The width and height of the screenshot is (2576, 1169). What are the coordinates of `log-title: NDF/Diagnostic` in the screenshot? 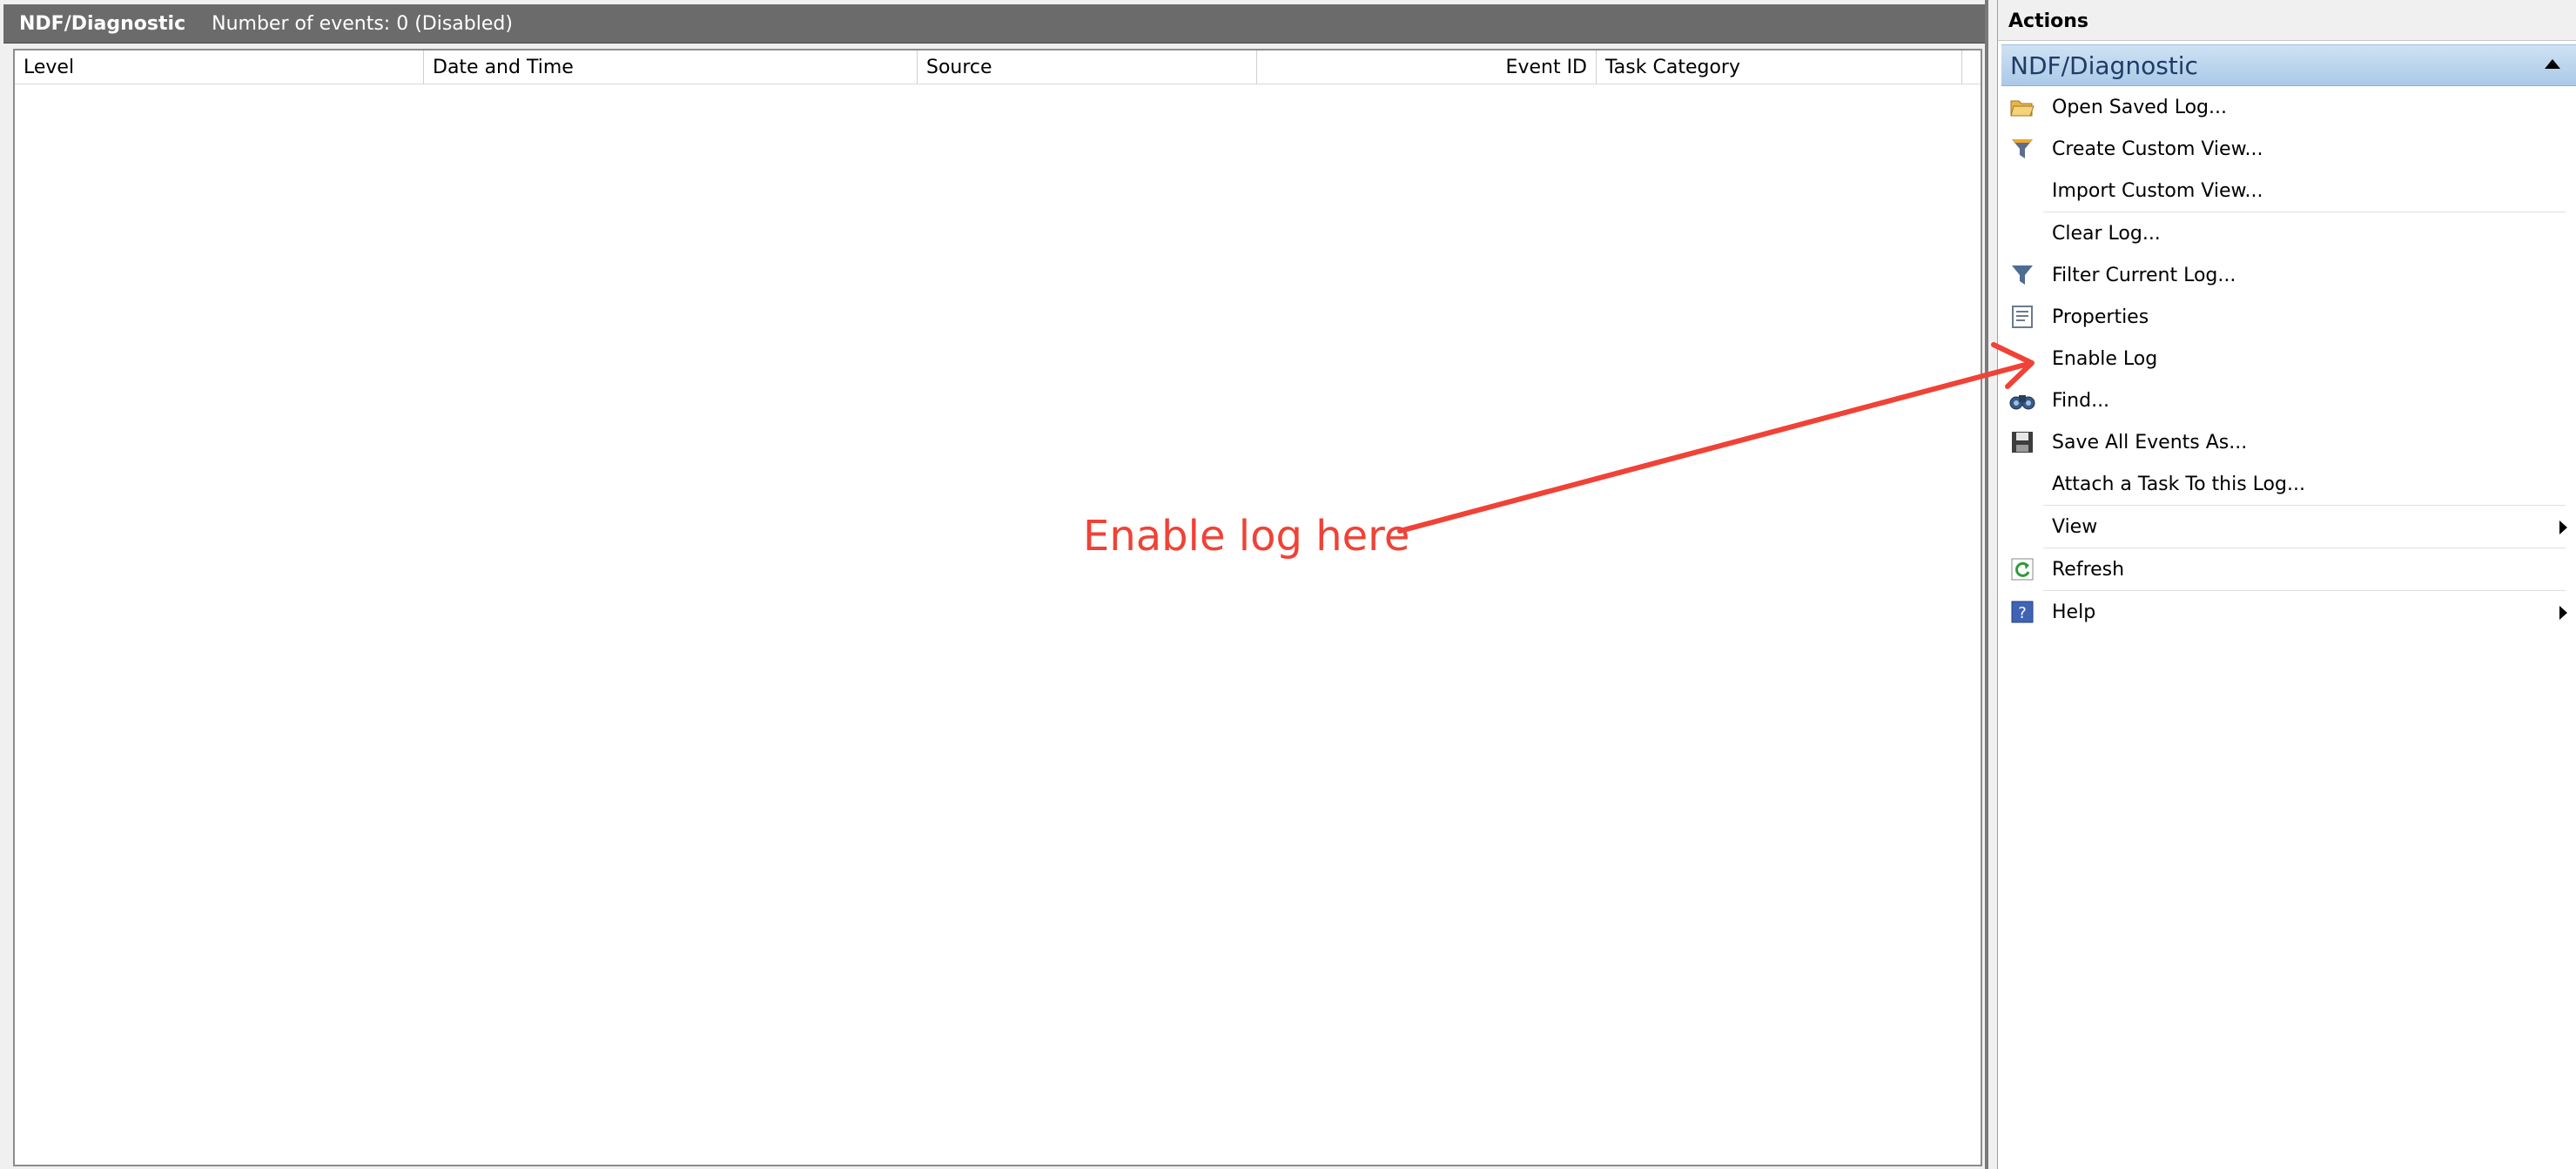 It's located at (102, 23).